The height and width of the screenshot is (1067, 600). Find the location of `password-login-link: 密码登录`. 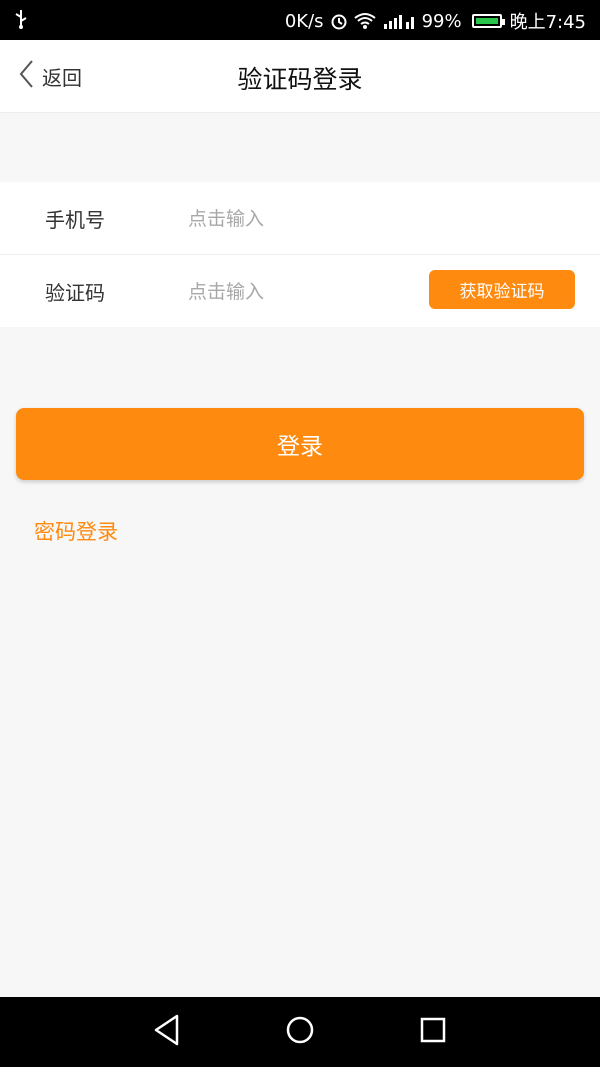

password-login-link: 密码登录 is located at coordinates (76, 531).